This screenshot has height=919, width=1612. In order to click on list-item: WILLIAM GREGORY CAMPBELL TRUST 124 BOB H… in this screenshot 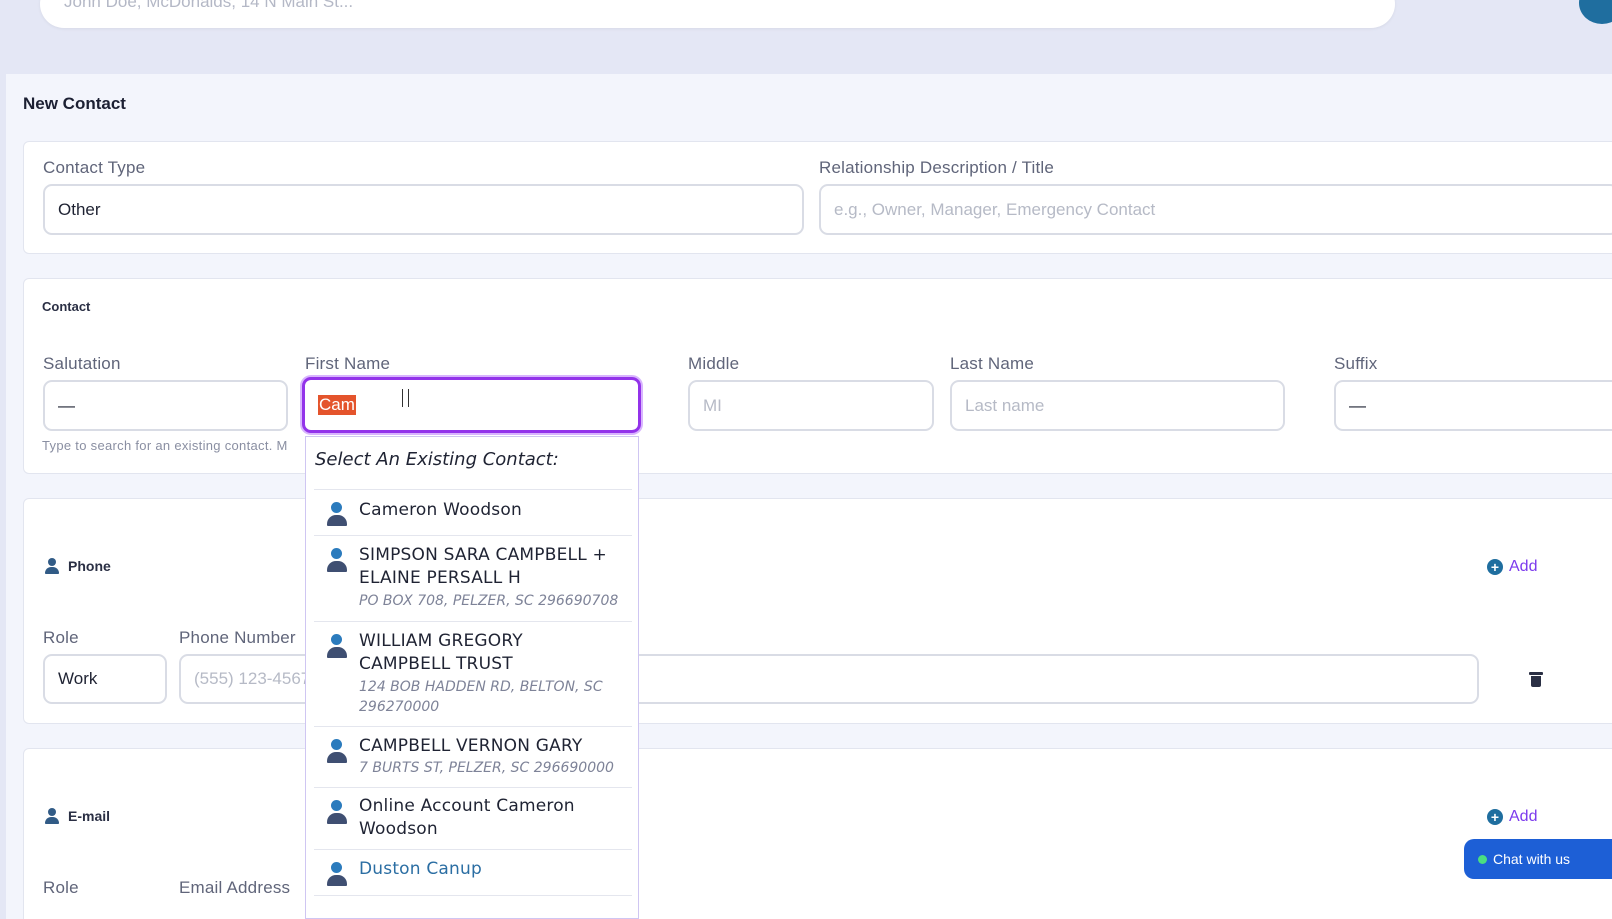, I will do `click(473, 673)`.